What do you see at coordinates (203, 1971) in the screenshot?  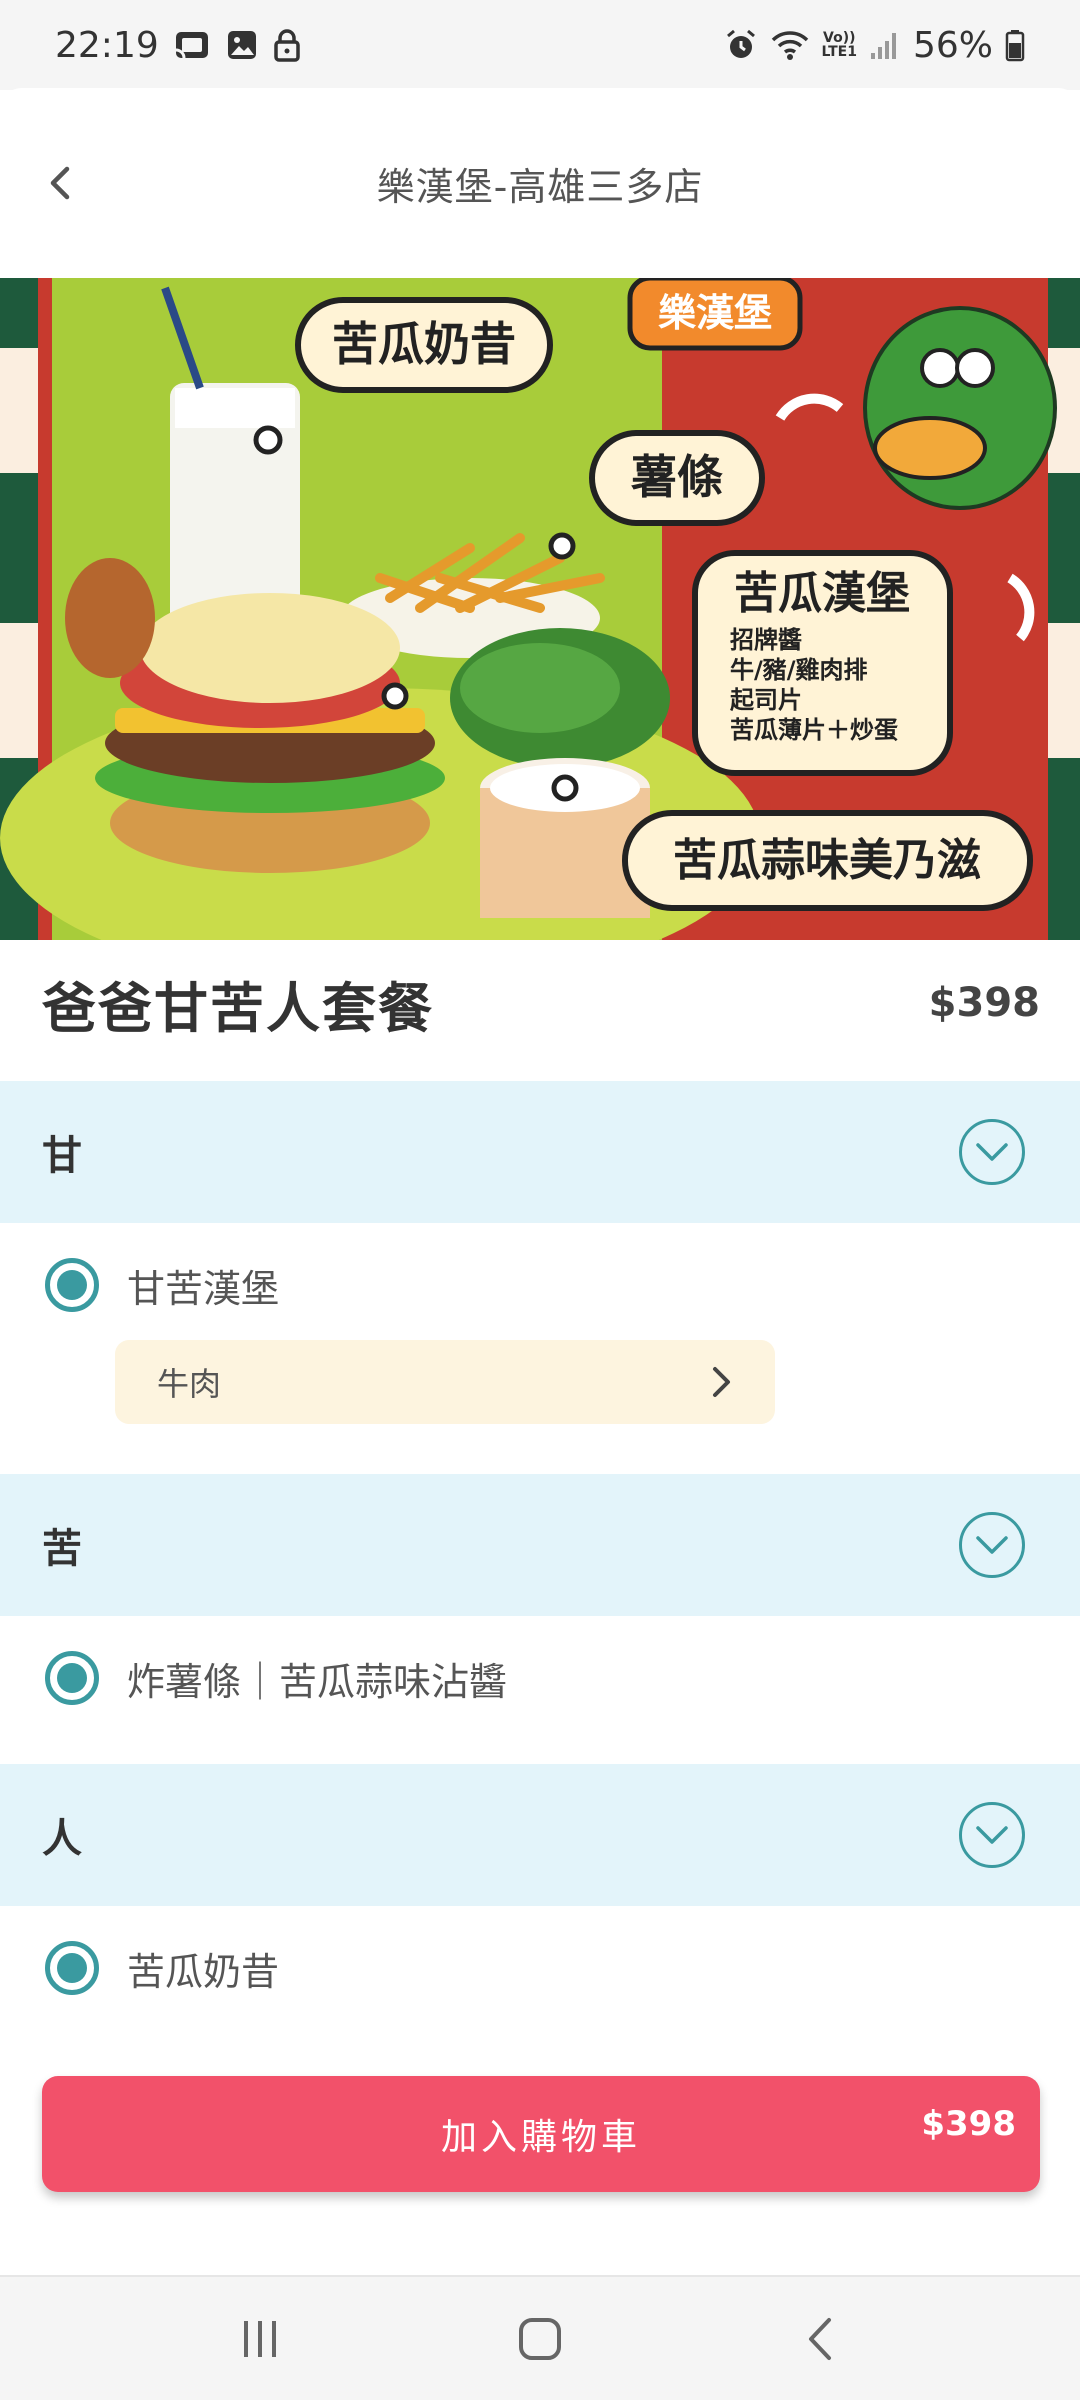 I see `option-label: 苦瓜奶昔` at bounding box center [203, 1971].